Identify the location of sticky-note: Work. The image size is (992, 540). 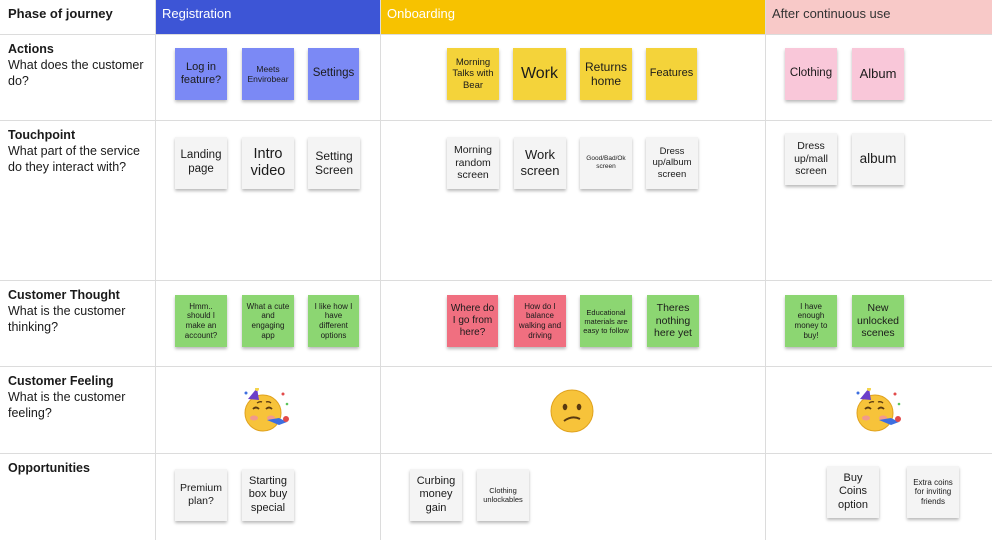
(539, 74).